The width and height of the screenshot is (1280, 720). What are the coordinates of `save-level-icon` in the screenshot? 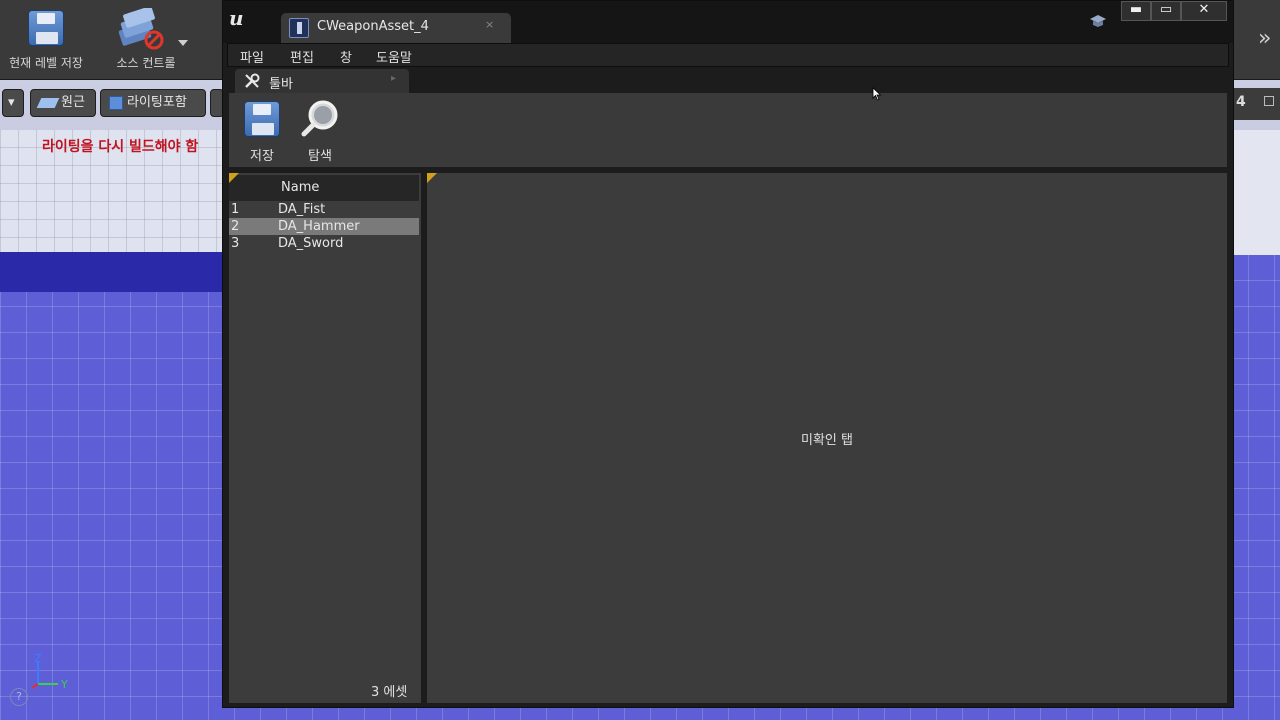 It's located at (46, 28).